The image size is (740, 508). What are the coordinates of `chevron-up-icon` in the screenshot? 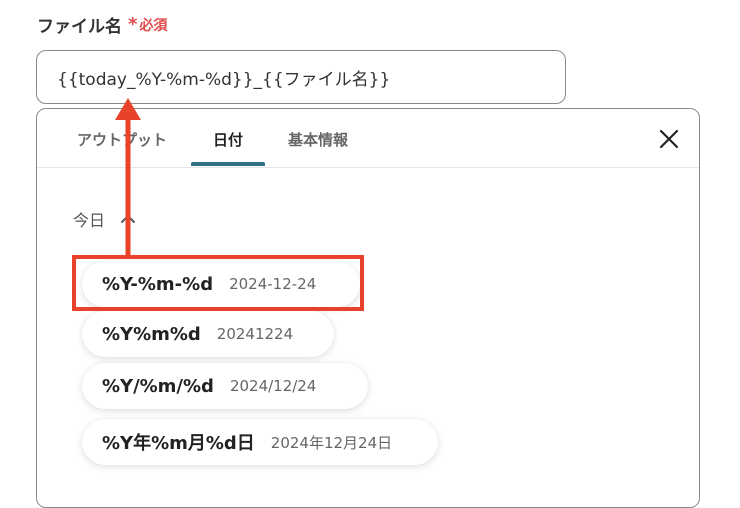 It's located at (128, 219).